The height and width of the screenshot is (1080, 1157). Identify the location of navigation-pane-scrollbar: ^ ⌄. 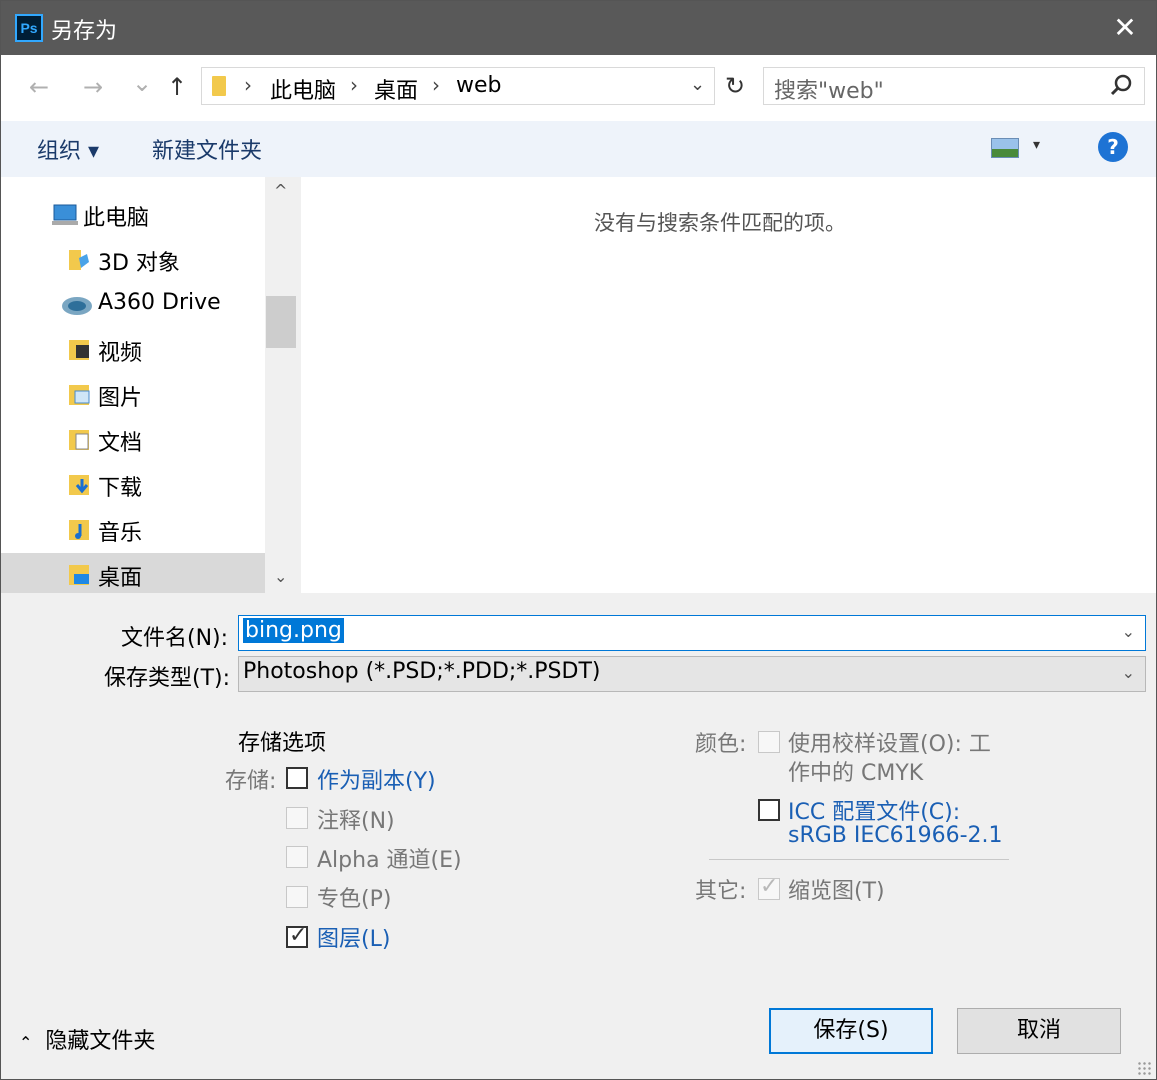
(281, 385).